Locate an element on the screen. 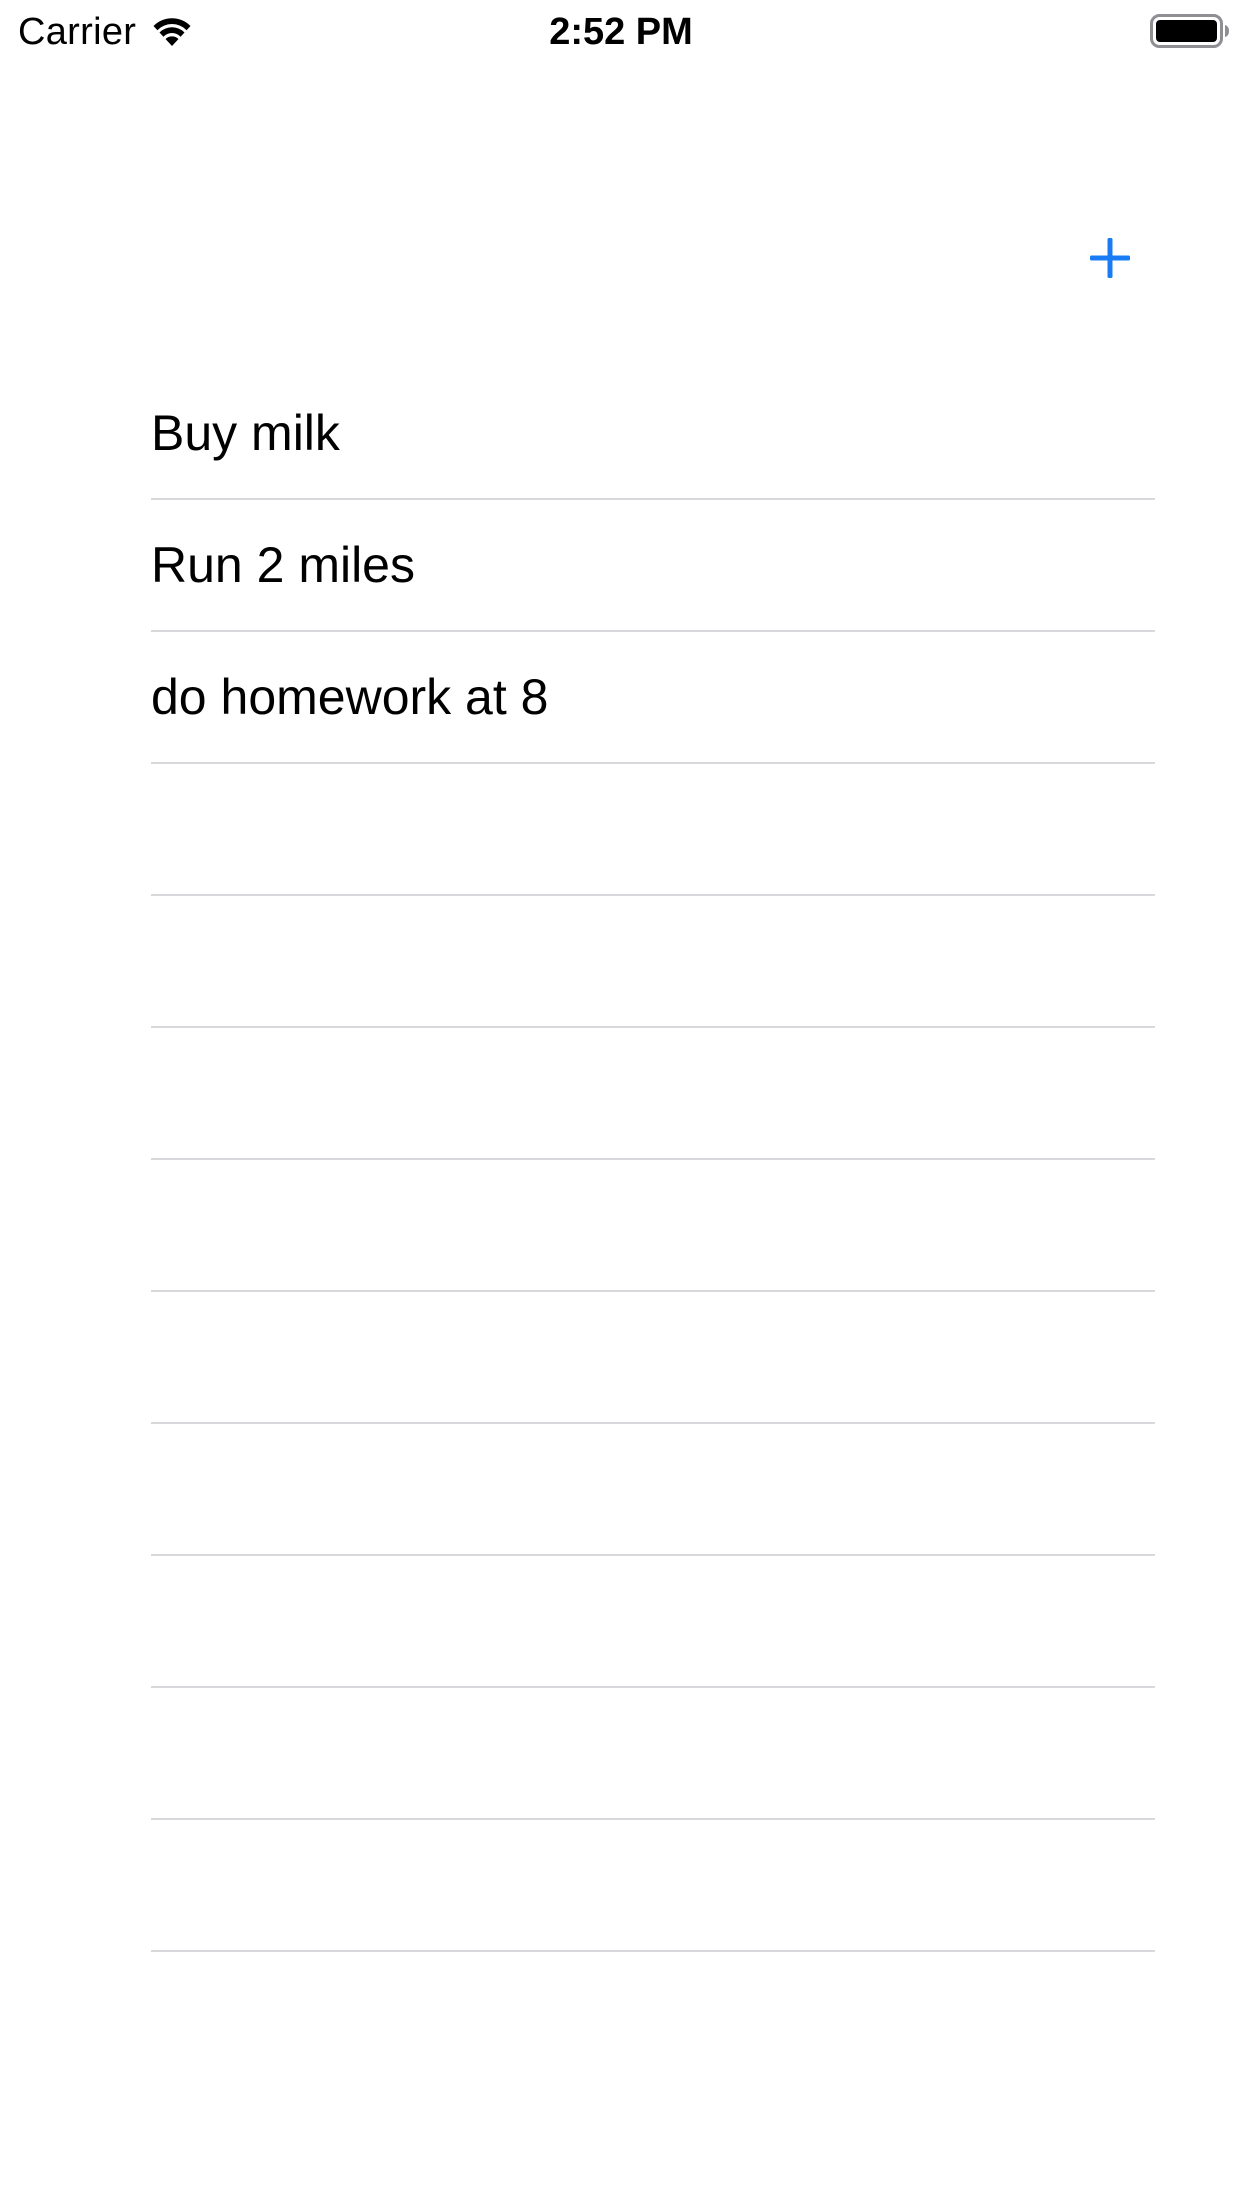 The width and height of the screenshot is (1242, 2208). task-row: Buy milk is located at coordinates (653, 434).